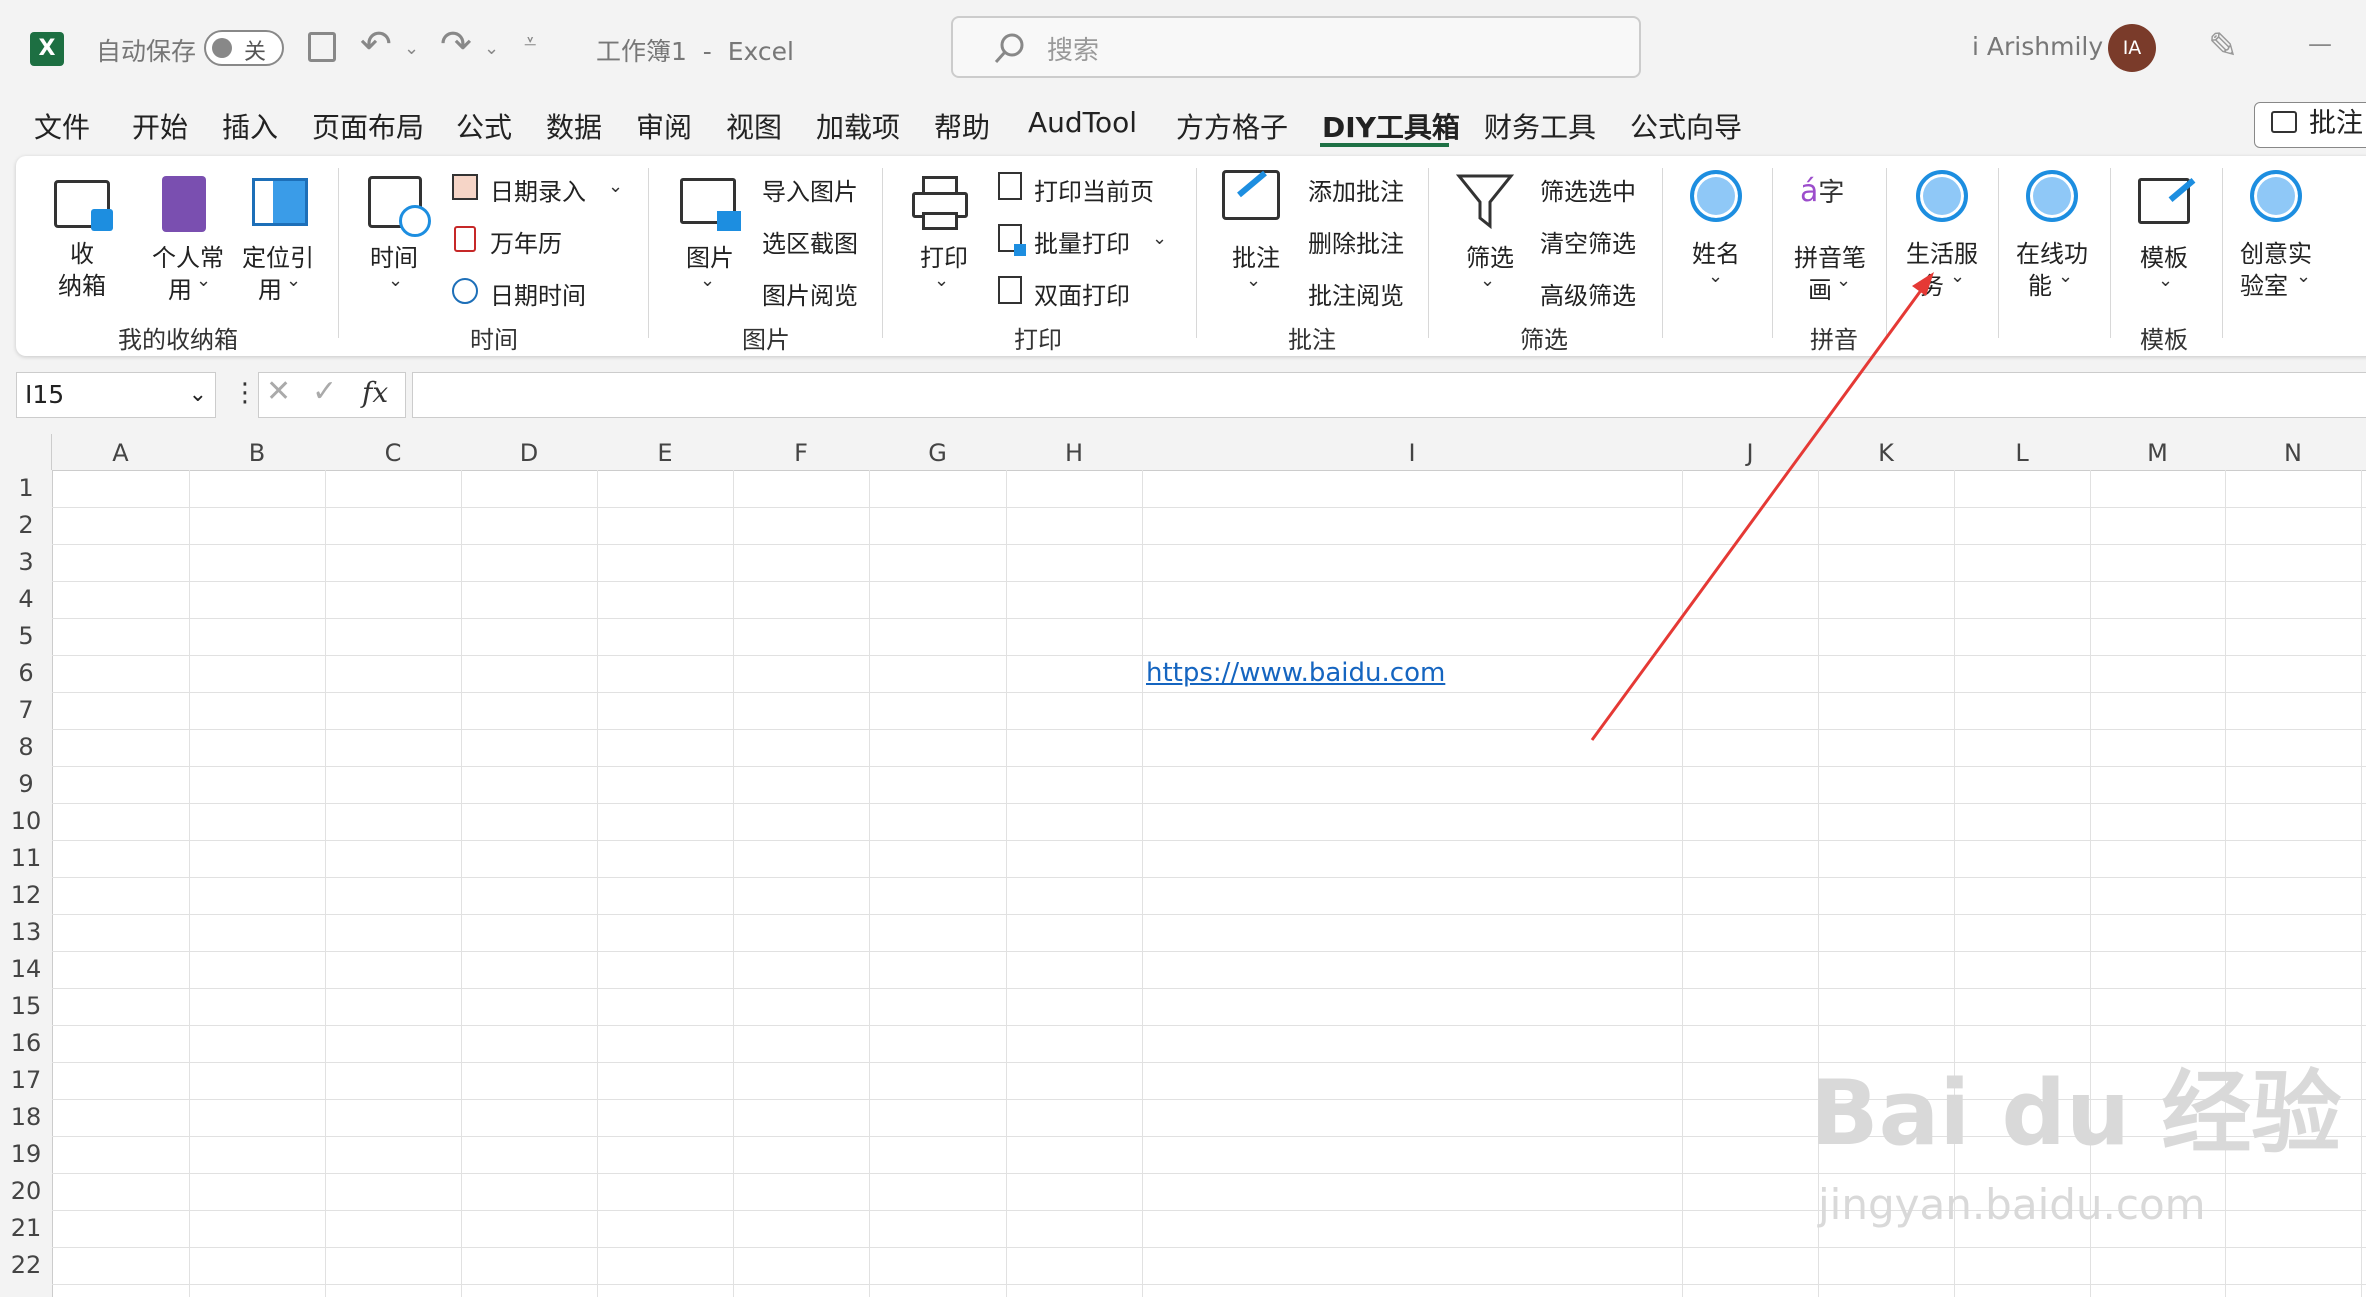 The height and width of the screenshot is (1297, 2366). Describe the element at coordinates (710, 255) in the screenshot. I see `picture-button: 图片` at that location.